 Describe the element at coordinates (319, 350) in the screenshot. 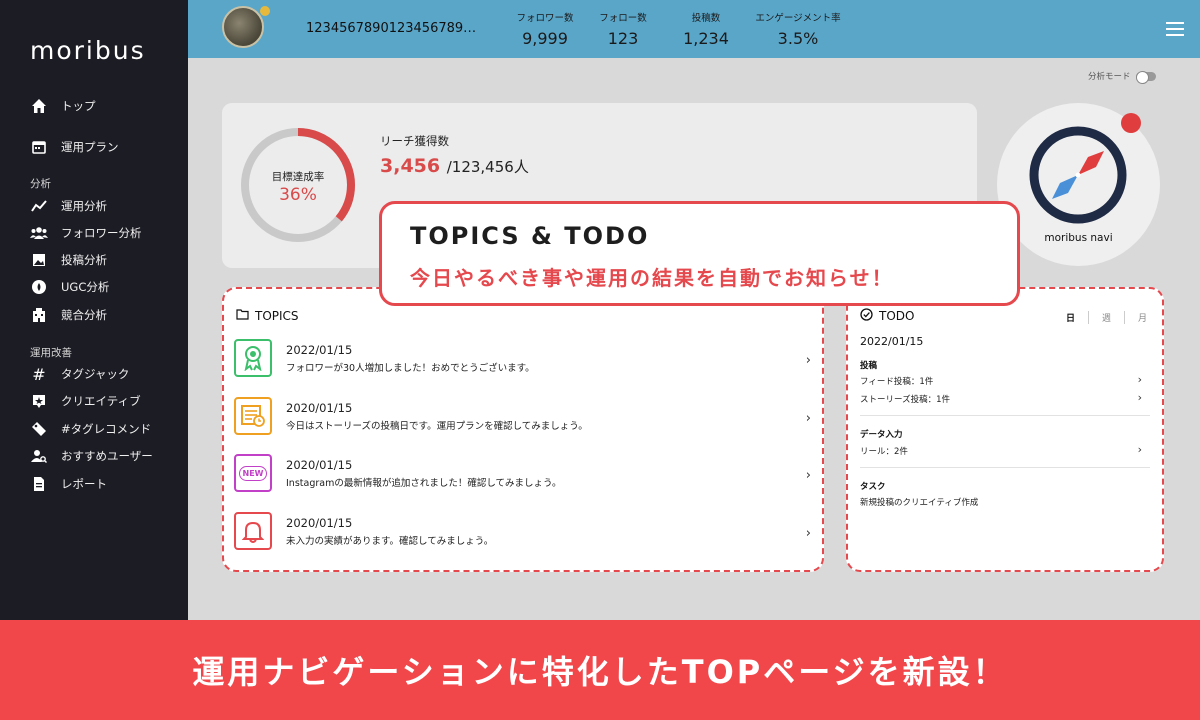

I see `topic-date: 2022/01/15` at that location.